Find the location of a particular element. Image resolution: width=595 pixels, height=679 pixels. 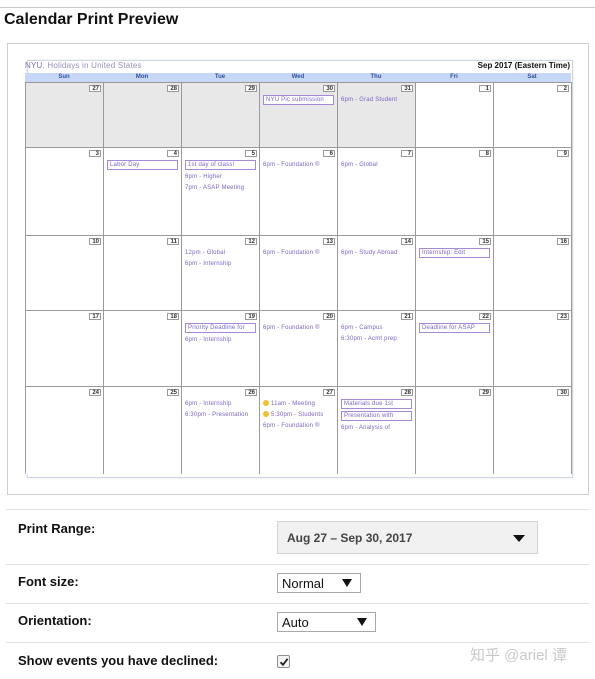

day-cell: 8 is located at coordinates (455, 191).